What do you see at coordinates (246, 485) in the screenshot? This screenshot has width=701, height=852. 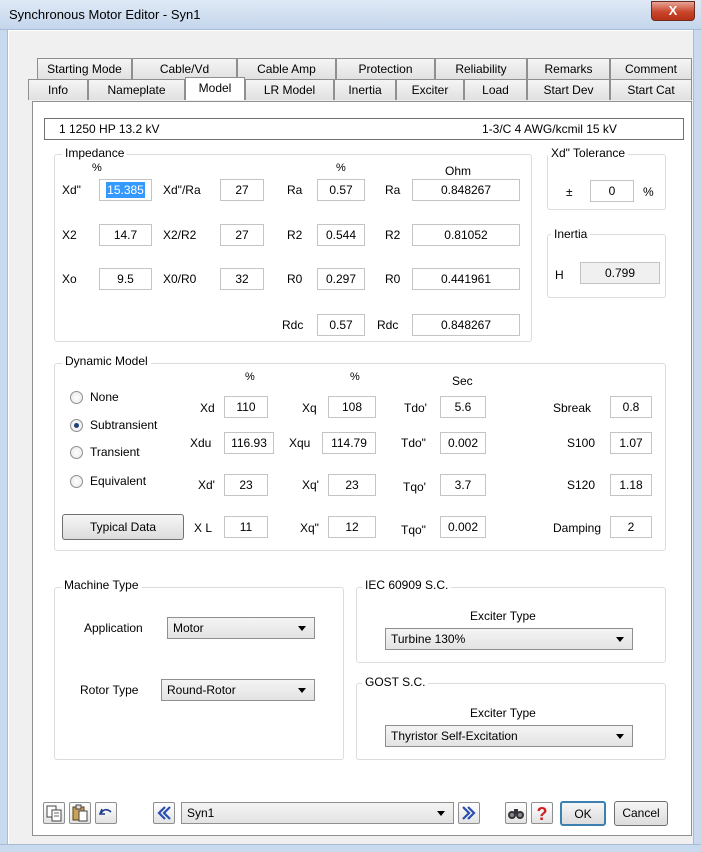 I see `xd-prime-input: 23` at bounding box center [246, 485].